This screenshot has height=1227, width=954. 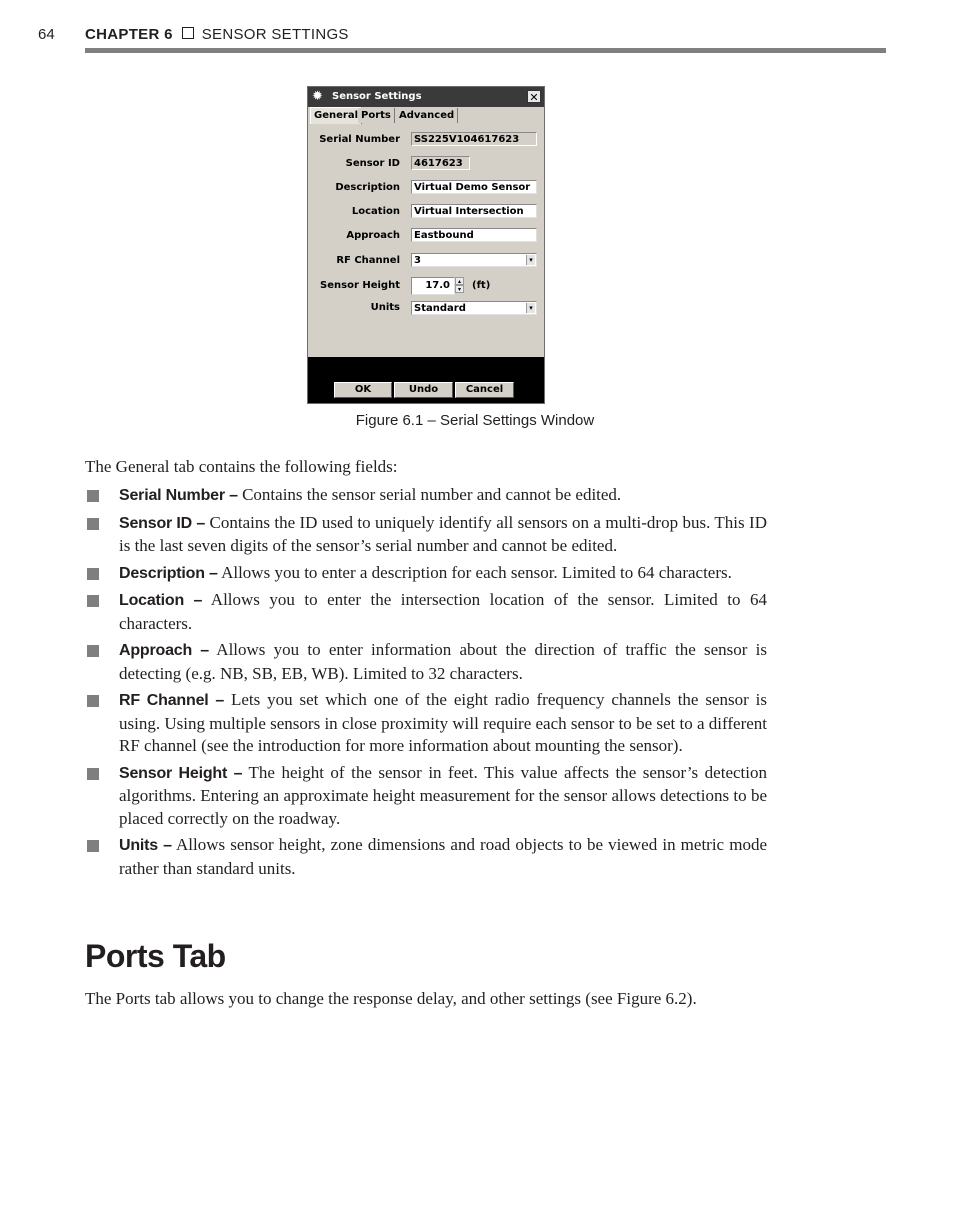 What do you see at coordinates (360, 285) in the screenshot?
I see `sensor-height-label: Sensor Height` at bounding box center [360, 285].